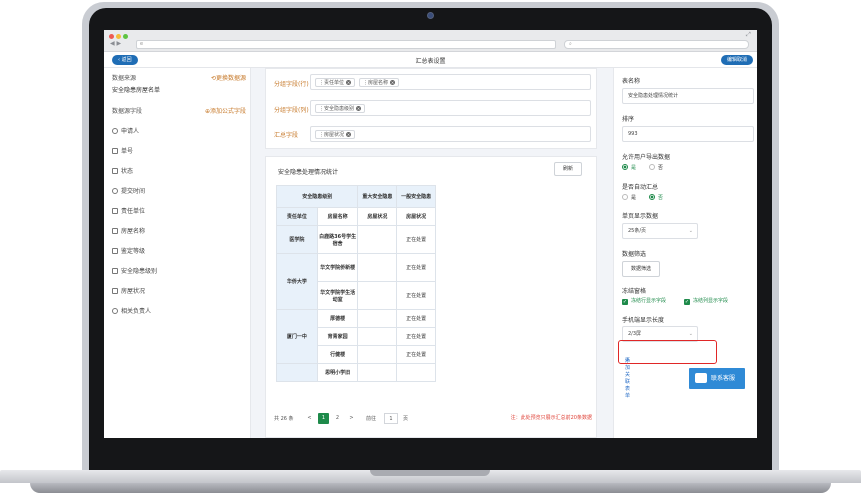  I want to click on page-size-select: 25条/页 ⌄, so click(660, 231).